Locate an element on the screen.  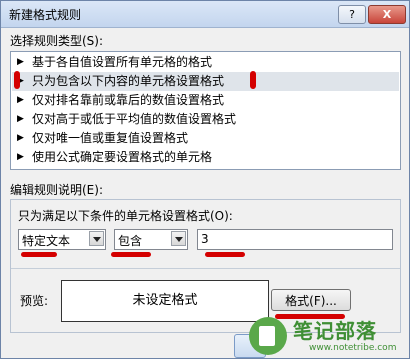
rule-type-item-label: 使用公式确定要设置格式的单元格 is located at coordinates (122, 157).